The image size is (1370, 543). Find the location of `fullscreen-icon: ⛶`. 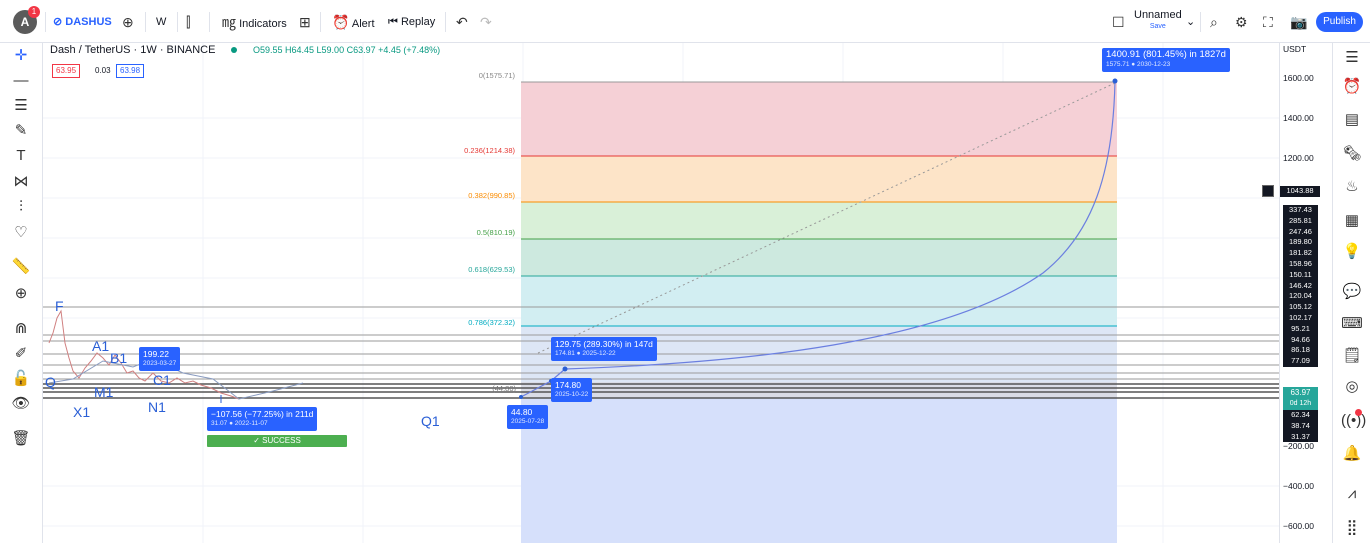

fullscreen-icon: ⛶ is located at coordinates (1268, 22).